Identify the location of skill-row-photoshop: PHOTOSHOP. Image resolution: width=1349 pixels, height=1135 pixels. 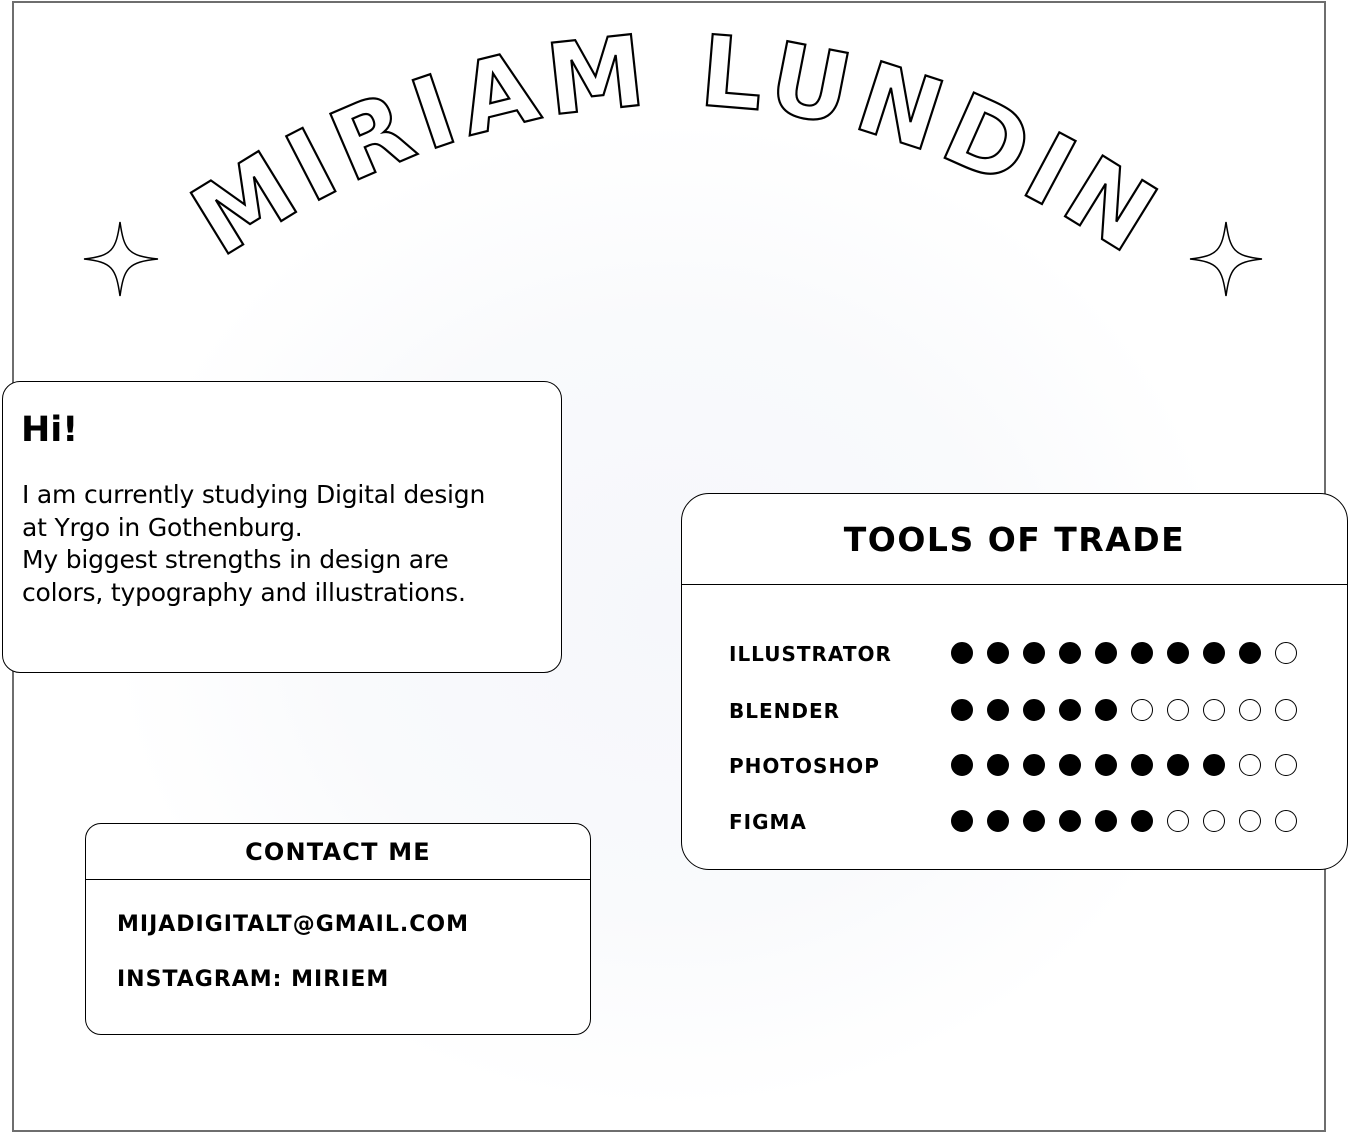
(1029, 766).